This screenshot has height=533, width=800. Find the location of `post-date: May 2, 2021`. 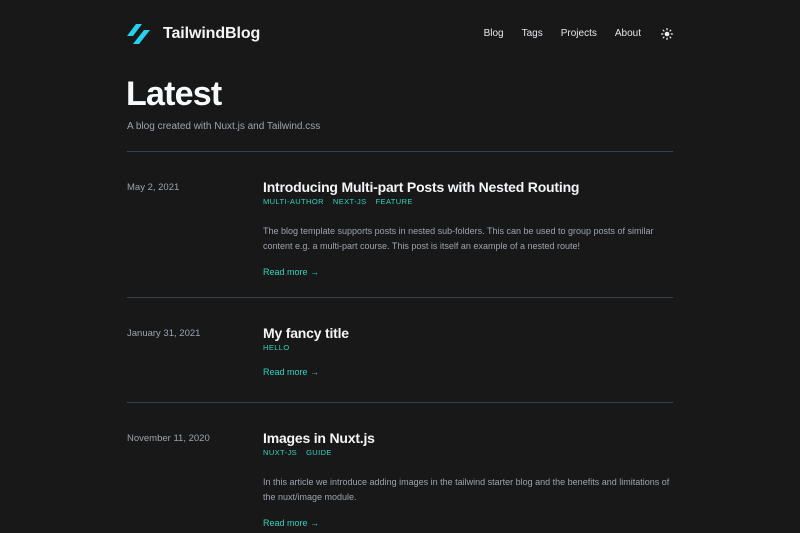

post-date: May 2, 2021 is located at coordinates (153, 187).